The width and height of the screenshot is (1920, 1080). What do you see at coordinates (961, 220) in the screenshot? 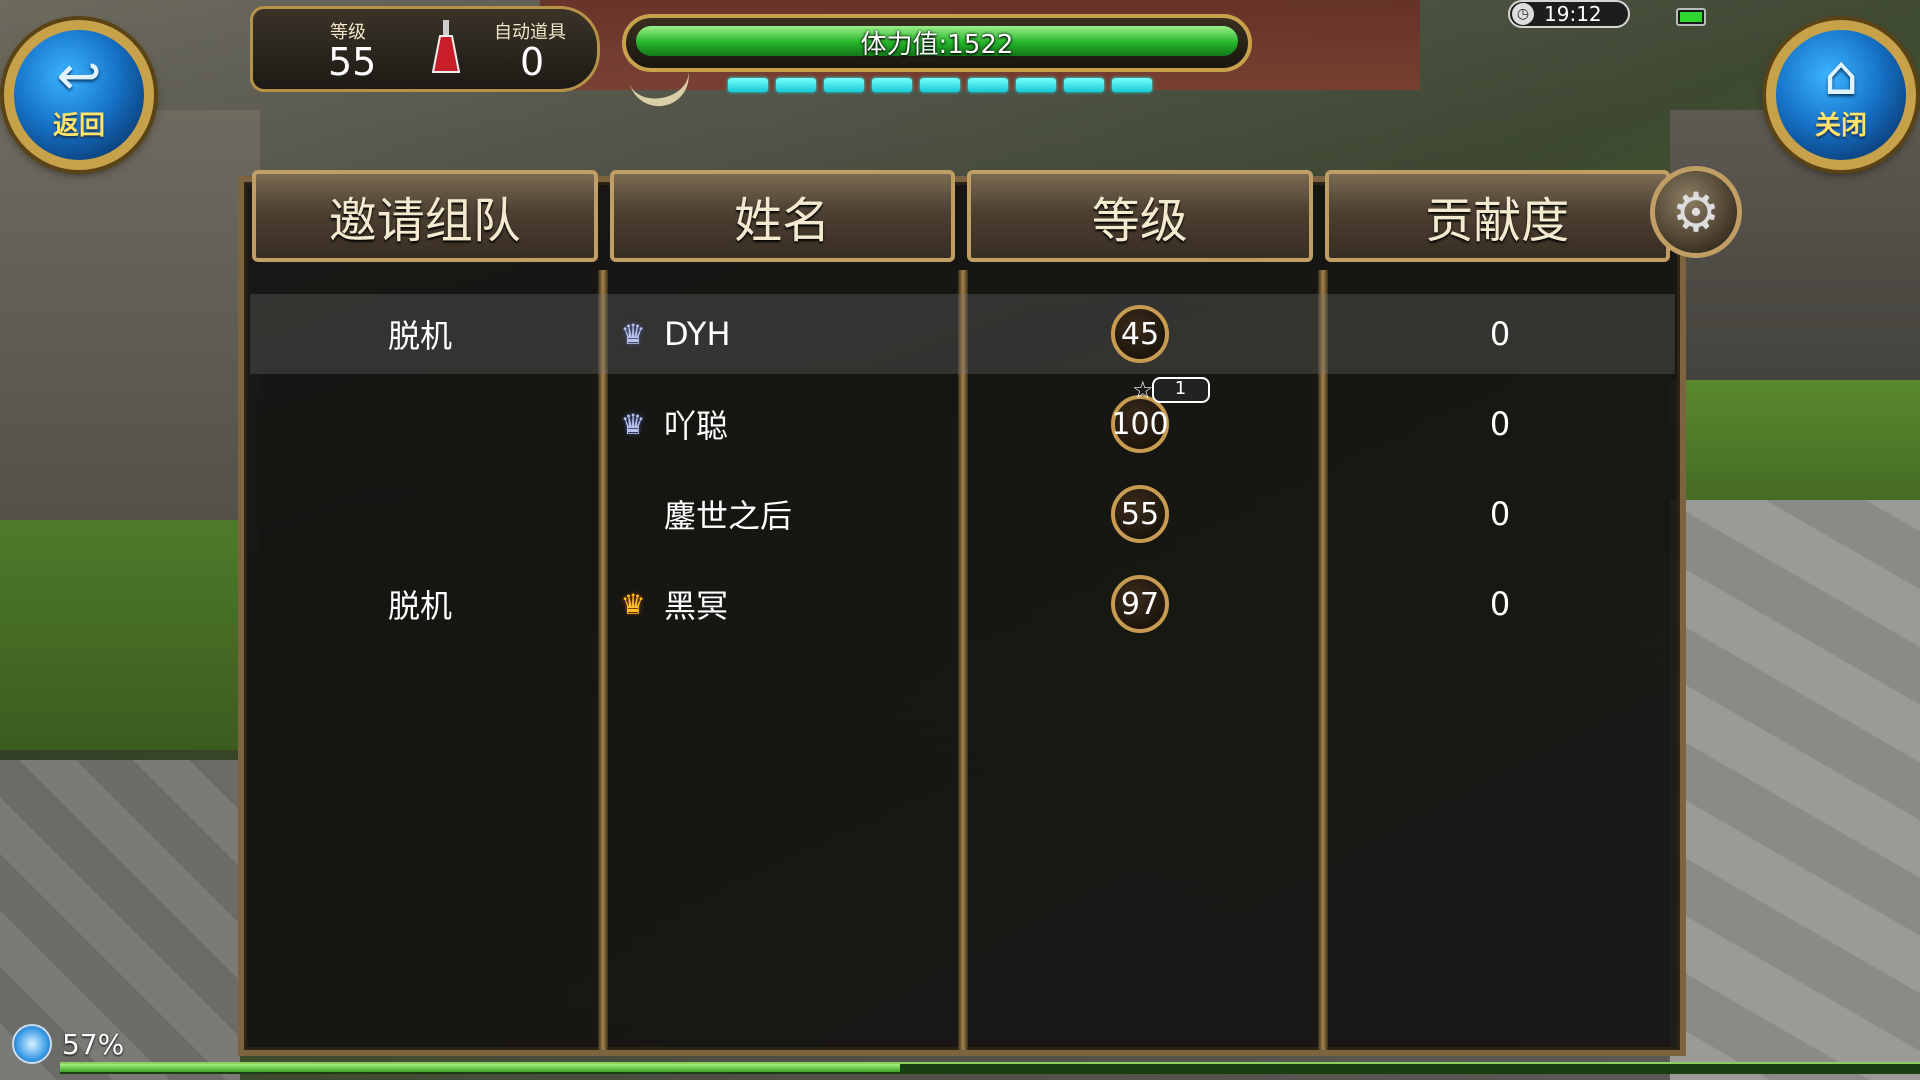
I see `table-header: 邀请组队 姓名 等级 贡献度` at bounding box center [961, 220].